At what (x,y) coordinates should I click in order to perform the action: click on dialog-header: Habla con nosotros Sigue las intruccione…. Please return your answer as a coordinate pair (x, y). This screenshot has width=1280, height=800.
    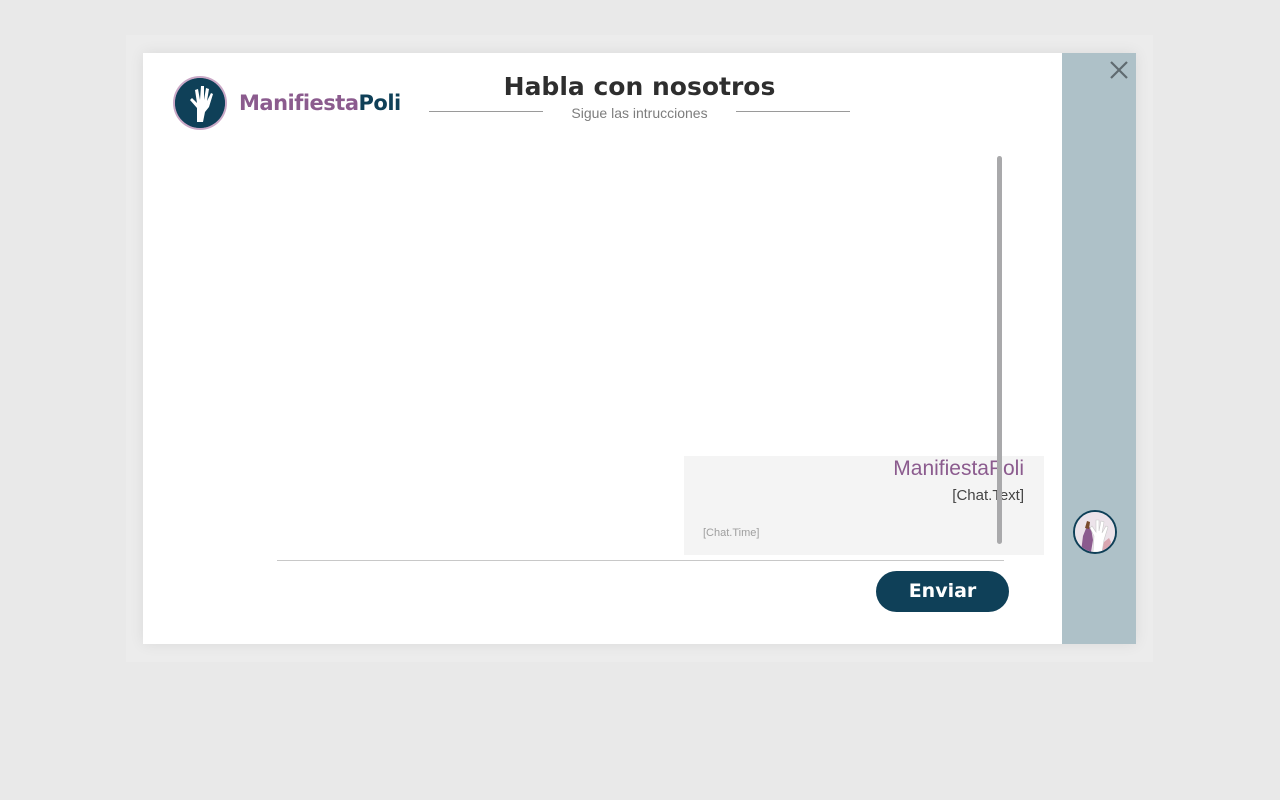
    Looking at the image, I should click on (639, 97).